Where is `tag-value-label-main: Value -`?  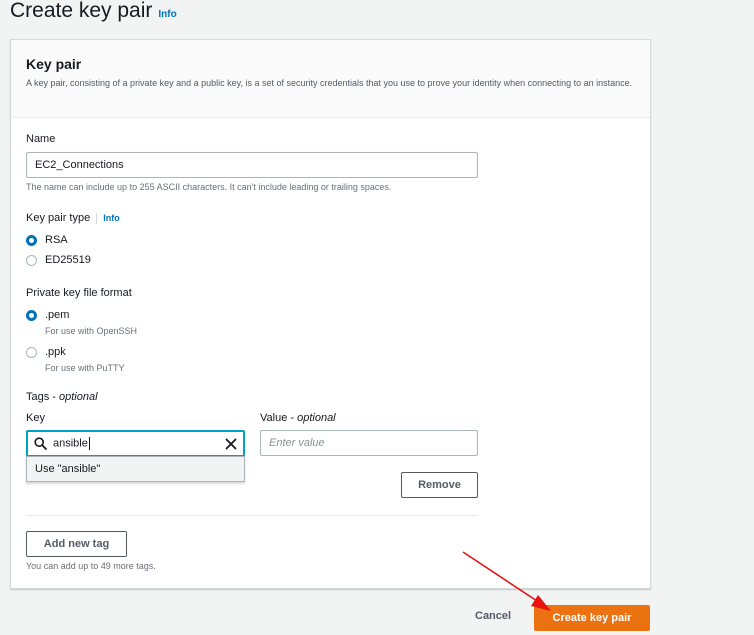 tag-value-label-main: Value - is located at coordinates (279, 418).